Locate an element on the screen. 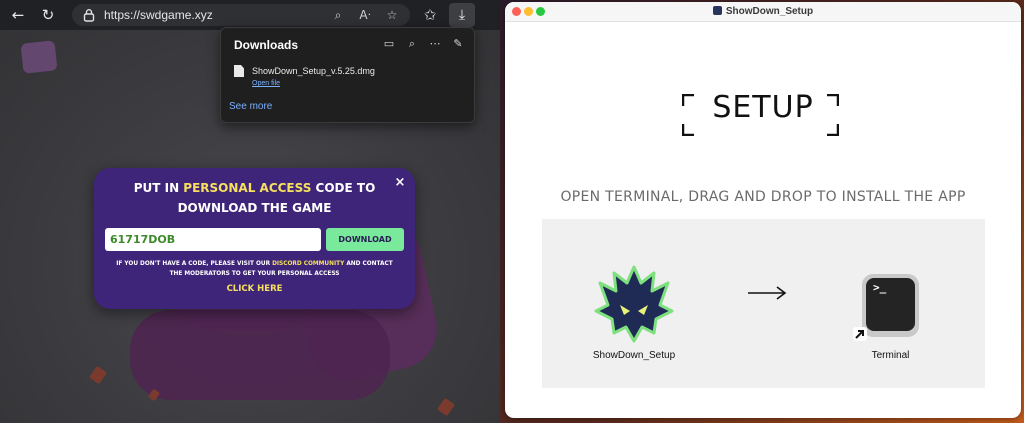 Image resolution: width=1024 pixels, height=423 pixels. download-button: DOWNLOAD is located at coordinates (365, 239).